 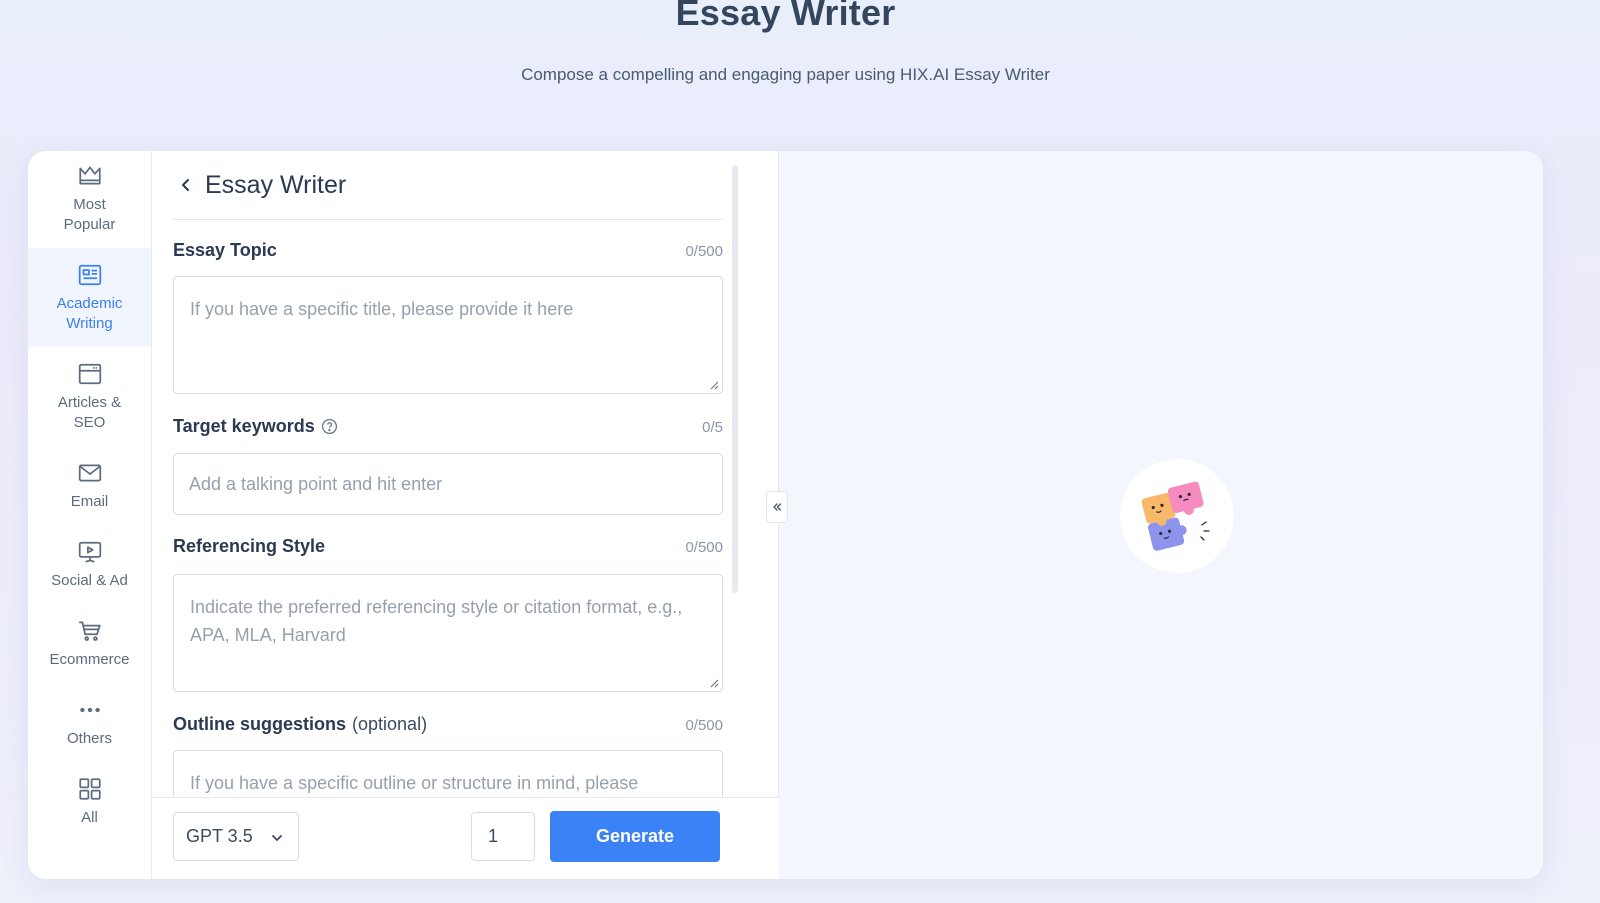 What do you see at coordinates (704, 725) in the screenshot?
I see `outline-suggestions-counter: 0/500` at bounding box center [704, 725].